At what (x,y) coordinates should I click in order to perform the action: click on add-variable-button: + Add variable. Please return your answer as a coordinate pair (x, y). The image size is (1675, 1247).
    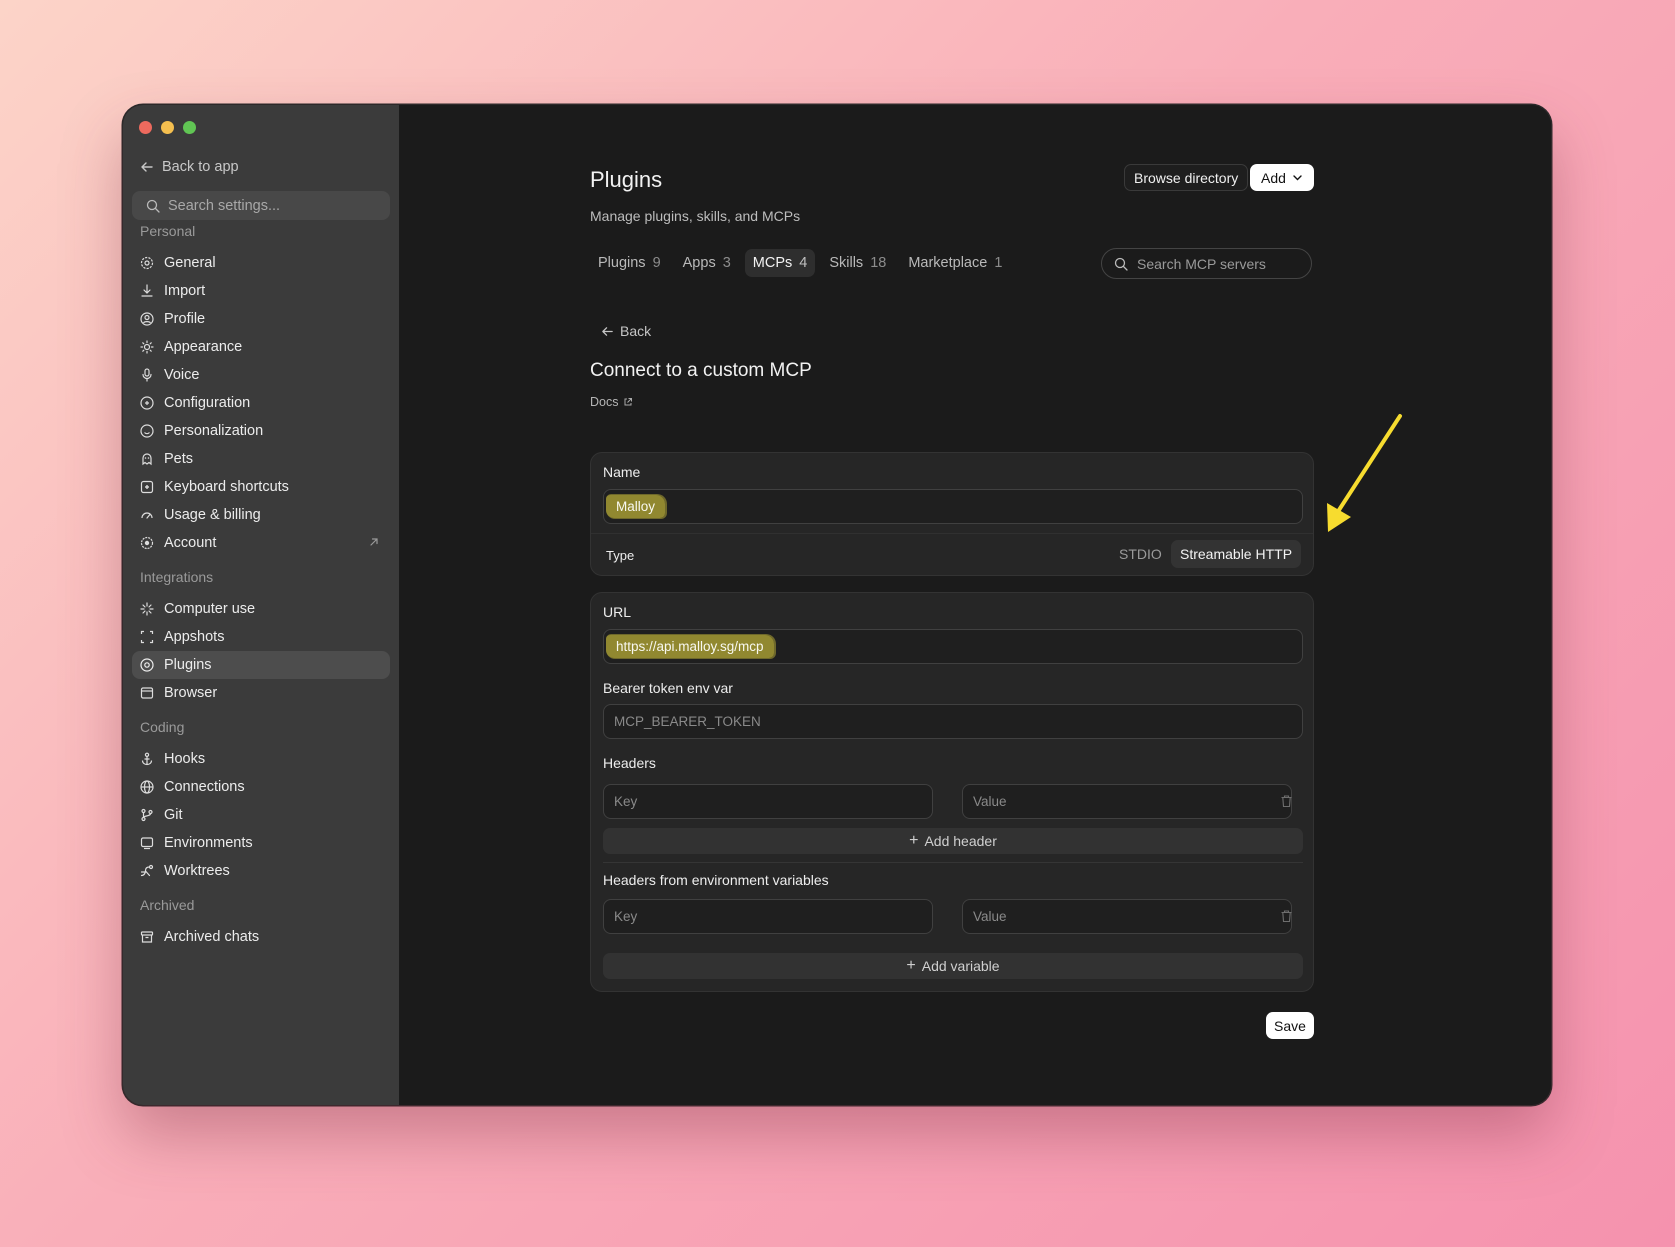
    Looking at the image, I should click on (953, 966).